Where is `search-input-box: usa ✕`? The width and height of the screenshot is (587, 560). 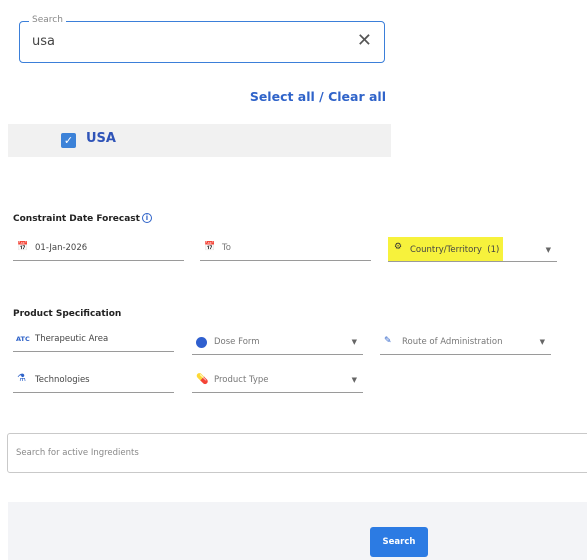
search-input-box: usa ✕ is located at coordinates (202, 42).